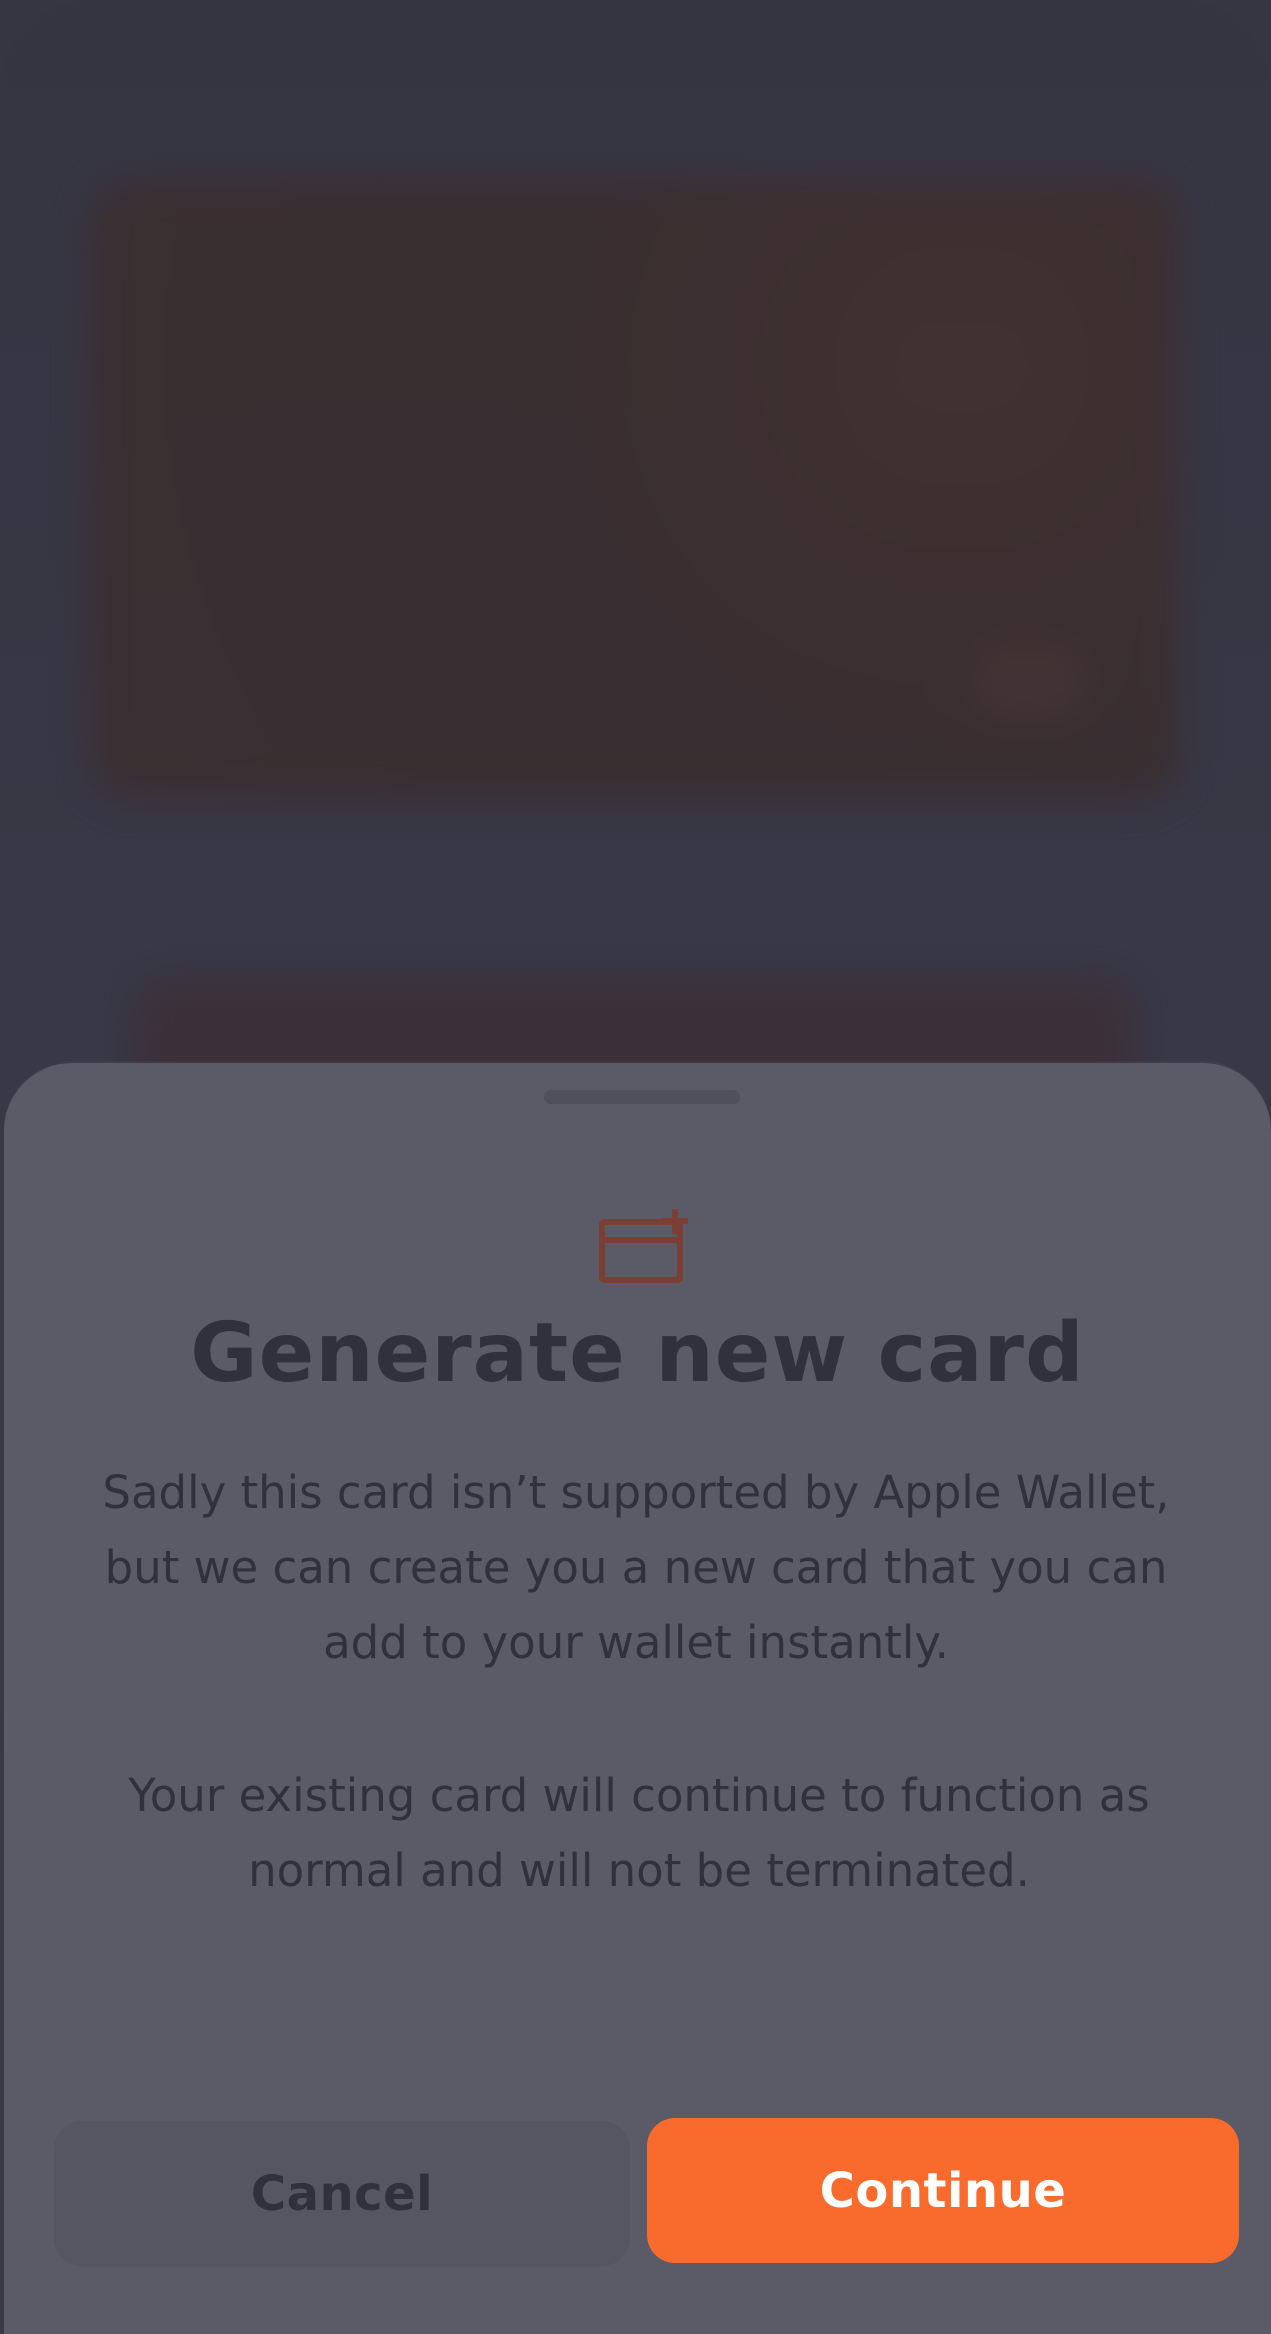  Describe the element at coordinates (943, 2190) in the screenshot. I see `continue-button: Continue` at that location.